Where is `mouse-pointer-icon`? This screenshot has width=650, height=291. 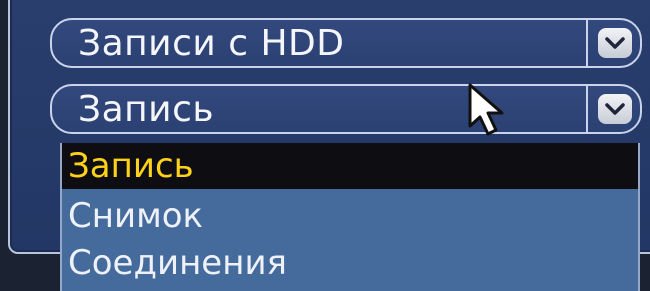
mouse-pointer-icon is located at coordinates (486, 109).